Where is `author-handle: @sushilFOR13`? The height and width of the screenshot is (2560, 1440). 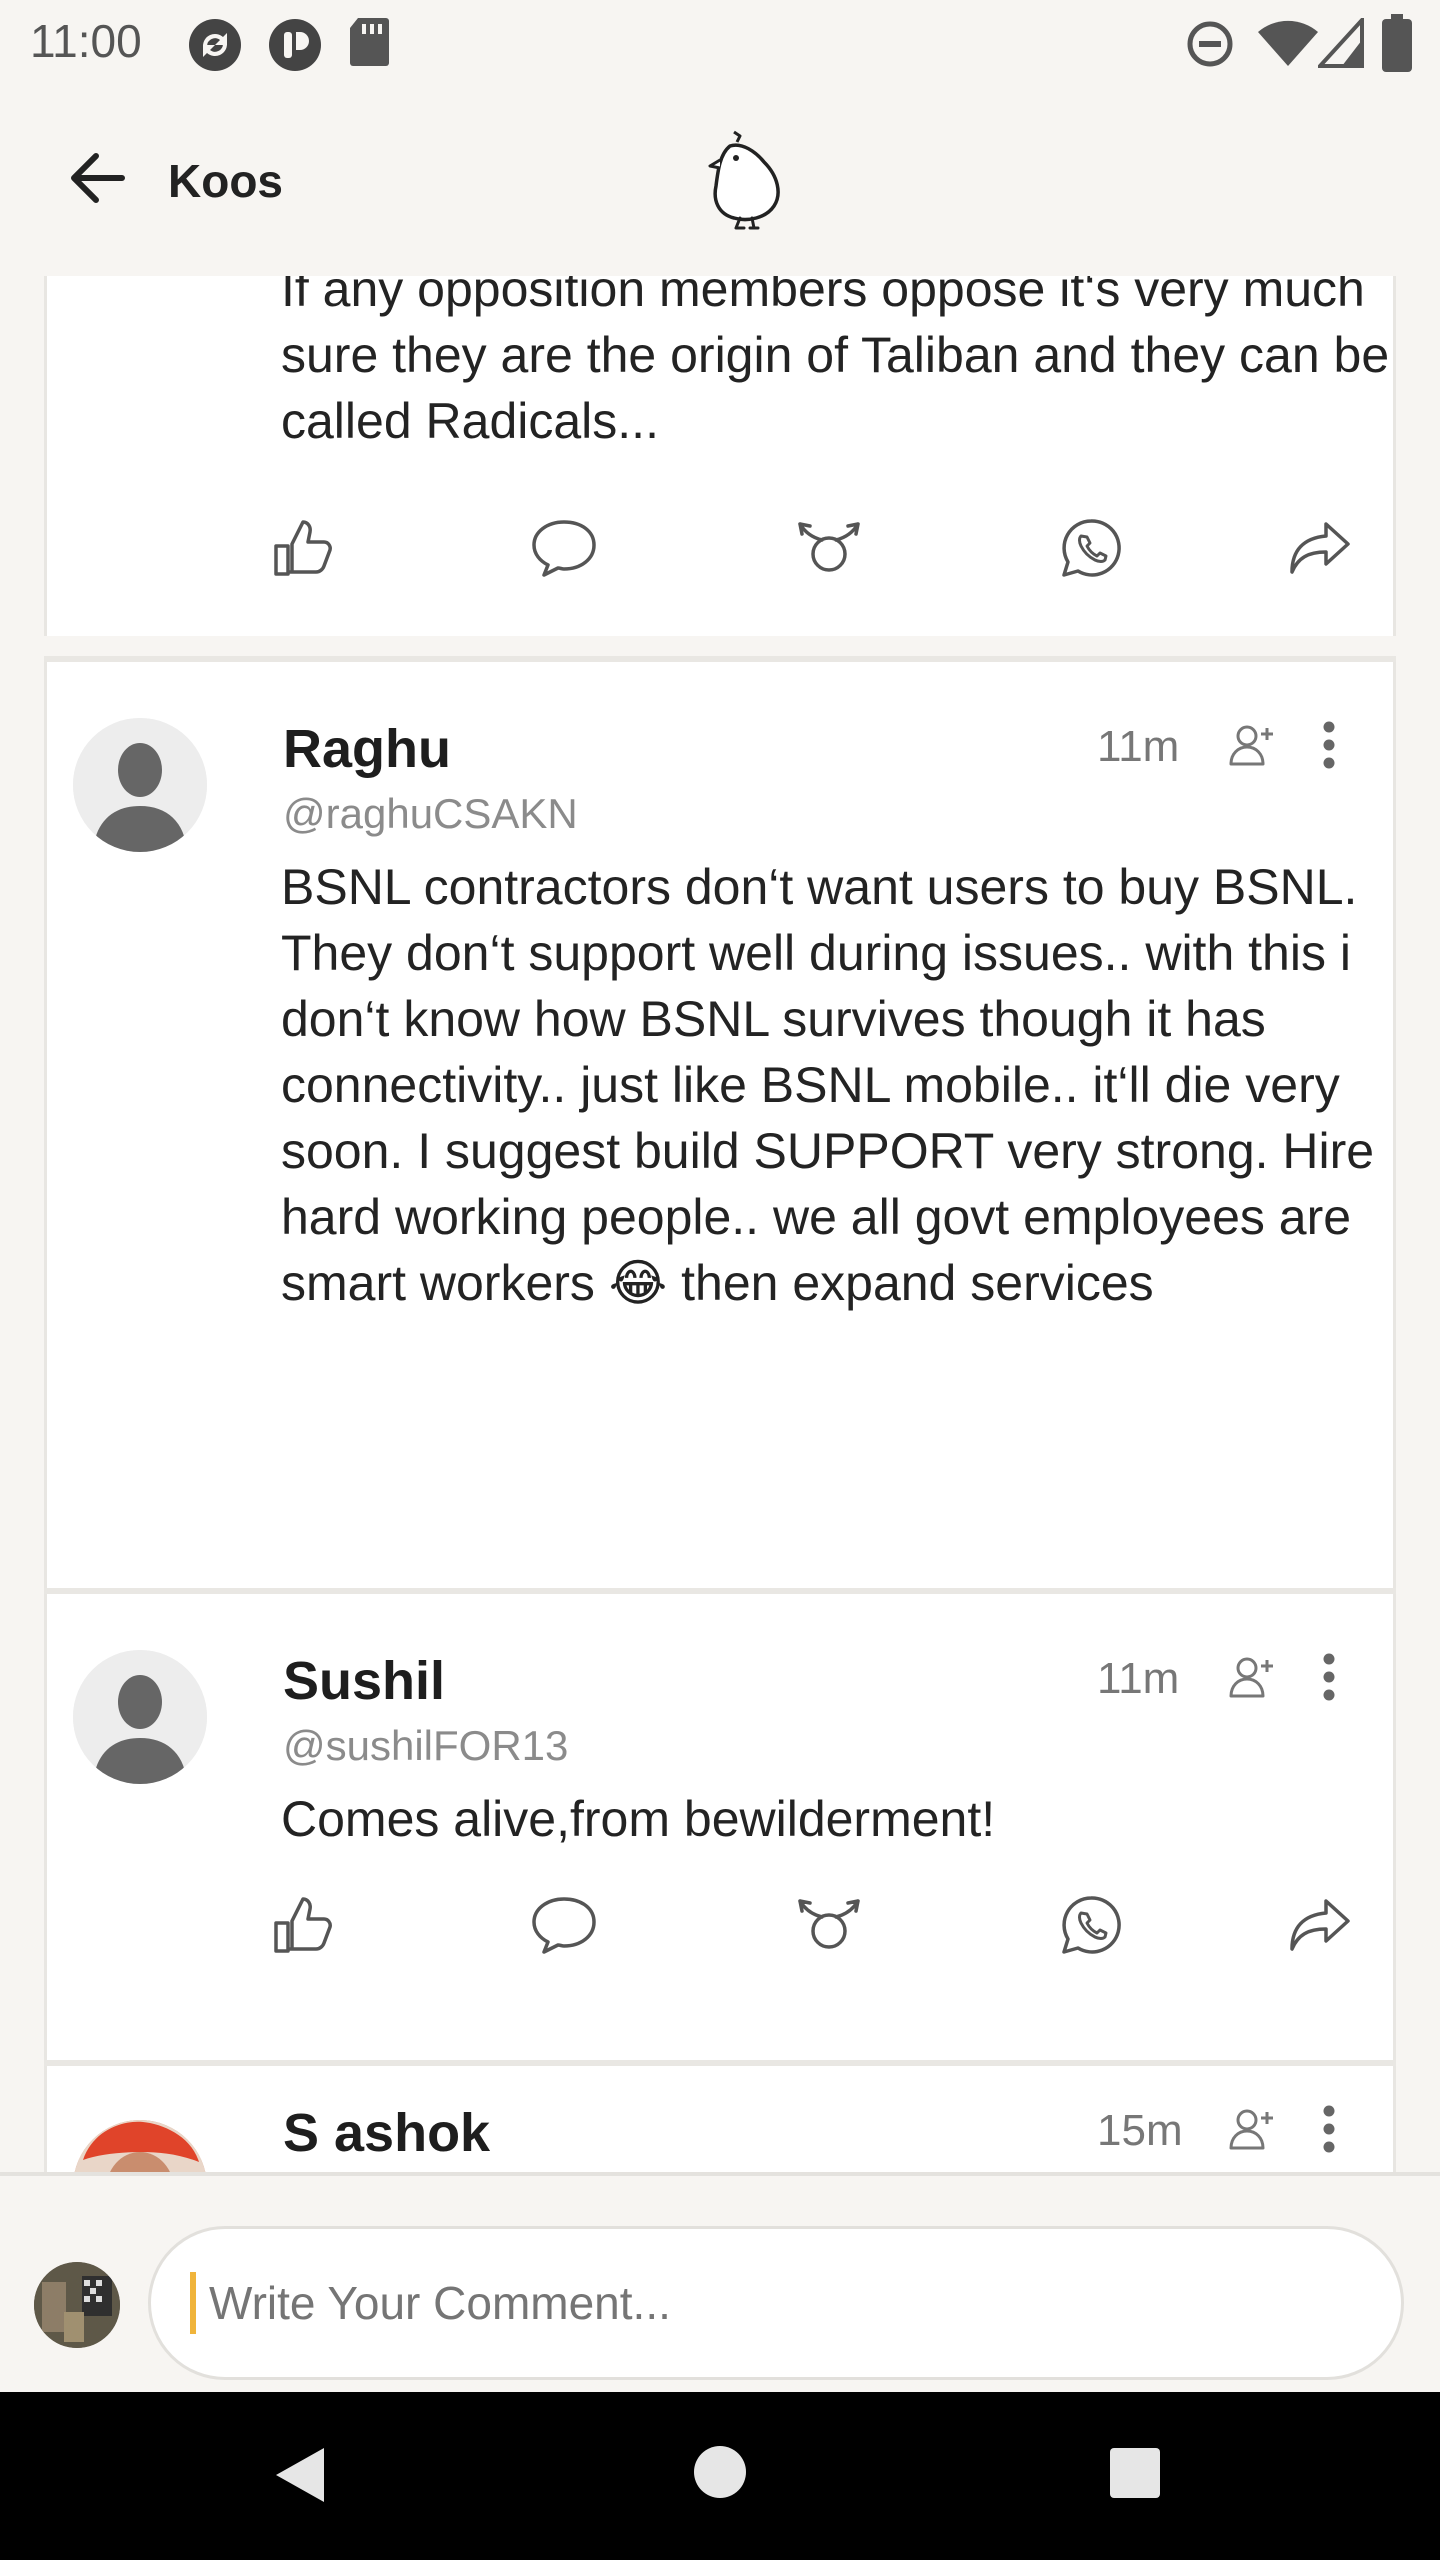 author-handle: @sushilFOR13 is located at coordinates (425, 1746).